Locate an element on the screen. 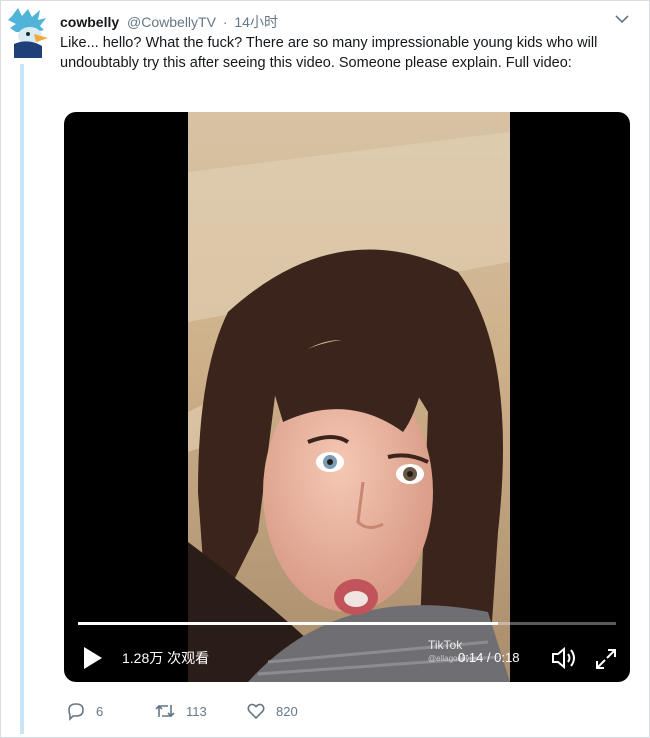 The image size is (650, 738). retweet-icon is located at coordinates (165, 711).